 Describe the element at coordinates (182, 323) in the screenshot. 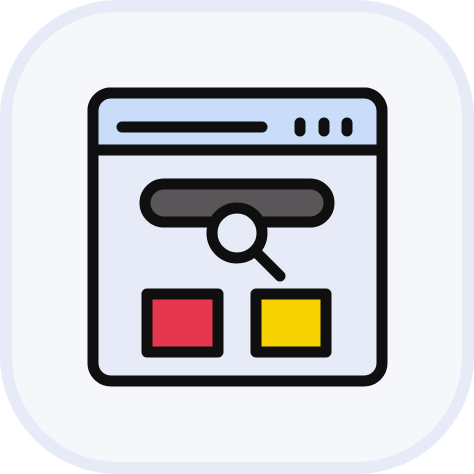

I see `red-content-block` at that location.